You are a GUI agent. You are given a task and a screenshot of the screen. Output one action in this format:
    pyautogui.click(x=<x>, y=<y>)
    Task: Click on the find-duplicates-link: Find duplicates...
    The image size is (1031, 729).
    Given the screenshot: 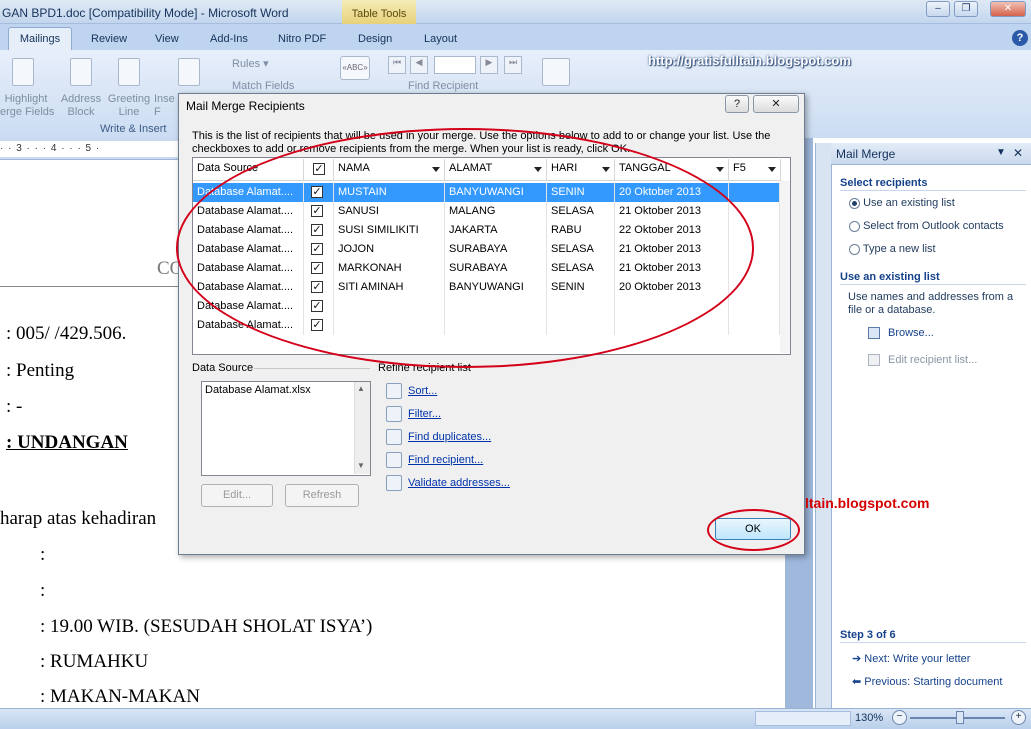 What is the action you would take?
    pyautogui.click(x=449, y=437)
    